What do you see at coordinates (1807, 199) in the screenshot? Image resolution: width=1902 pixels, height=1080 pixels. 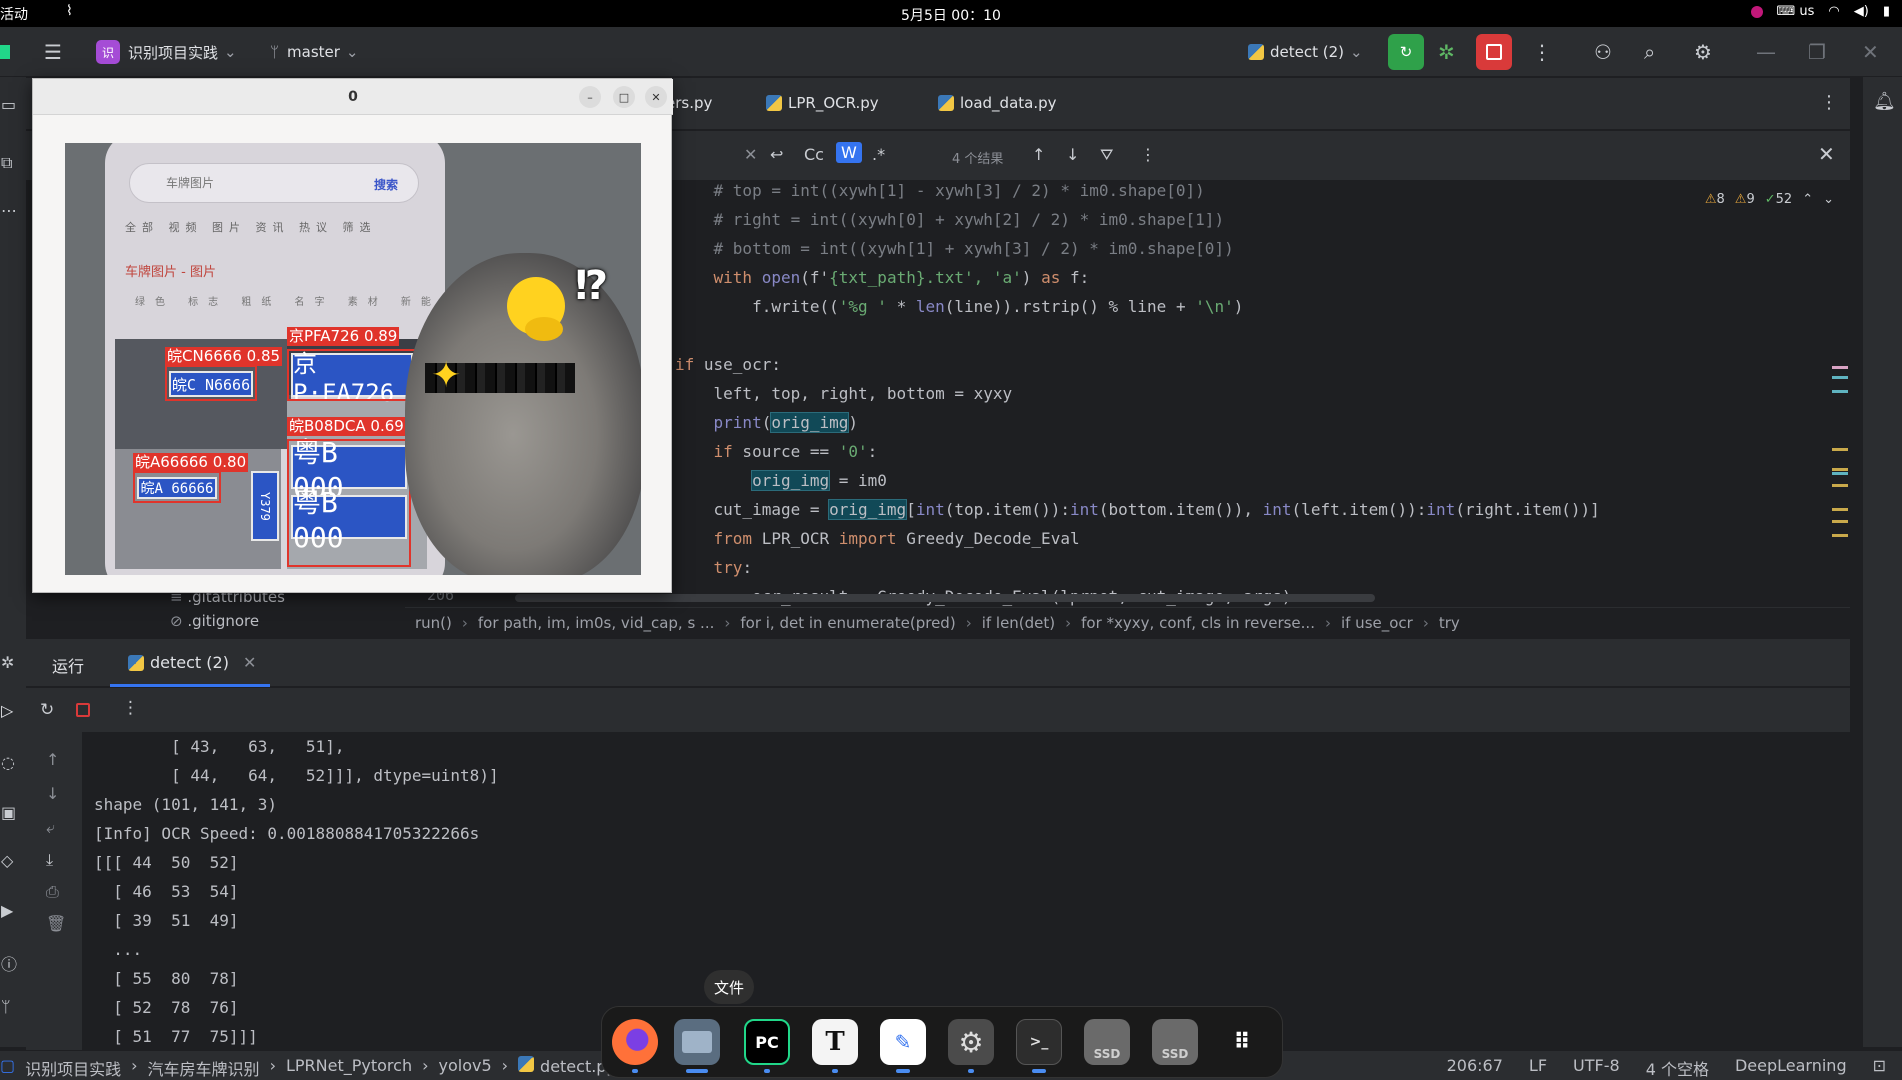 I see `previous-highlight-icon: ⌃` at bounding box center [1807, 199].